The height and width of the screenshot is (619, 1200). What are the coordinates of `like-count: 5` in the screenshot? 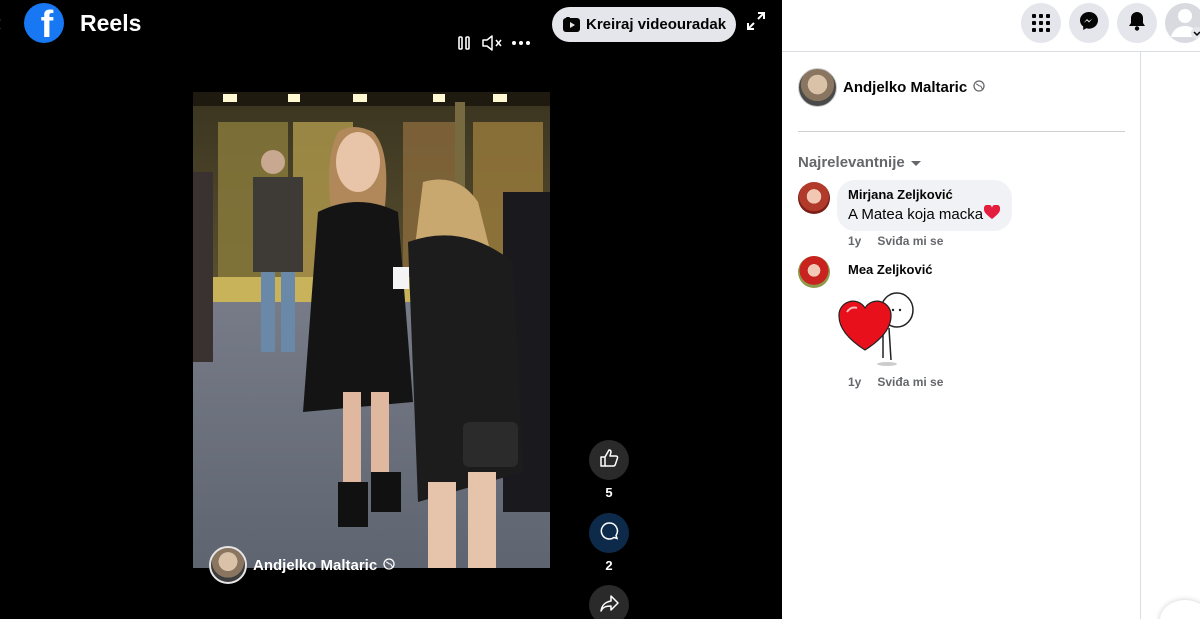 It's located at (609, 492).